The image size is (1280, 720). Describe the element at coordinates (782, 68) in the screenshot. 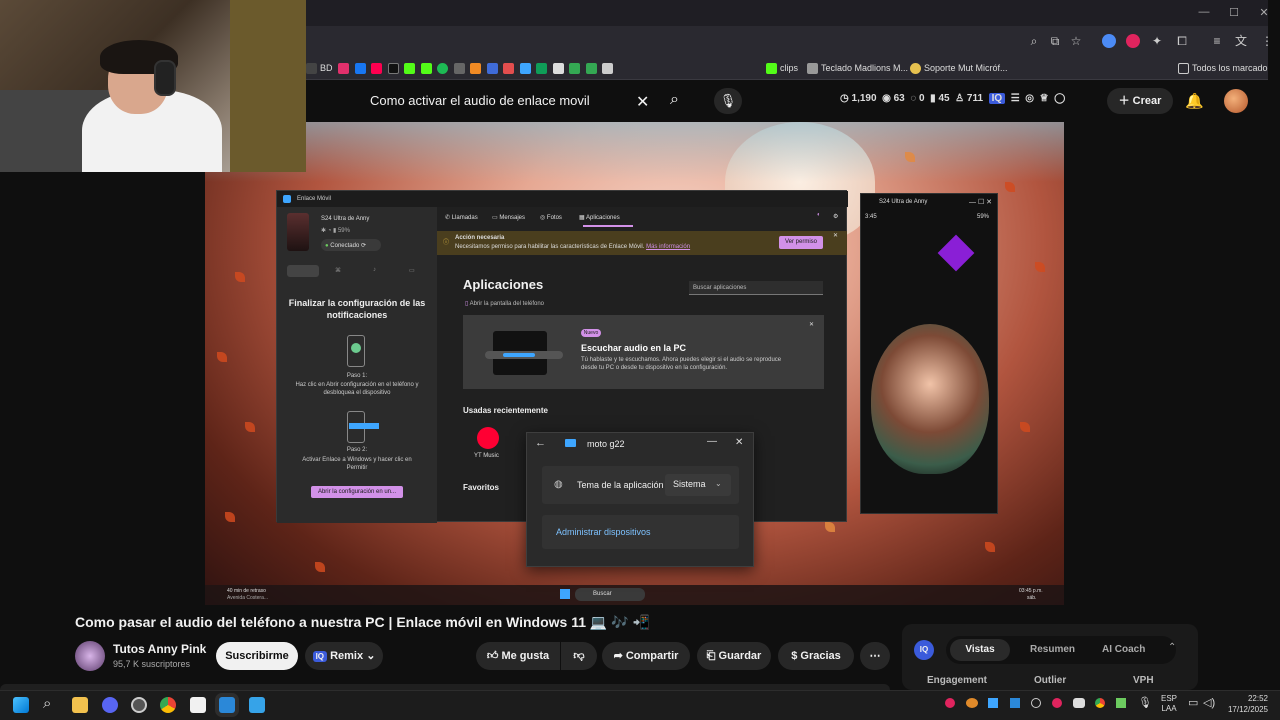

I see `bookmark-clips: clips` at that location.